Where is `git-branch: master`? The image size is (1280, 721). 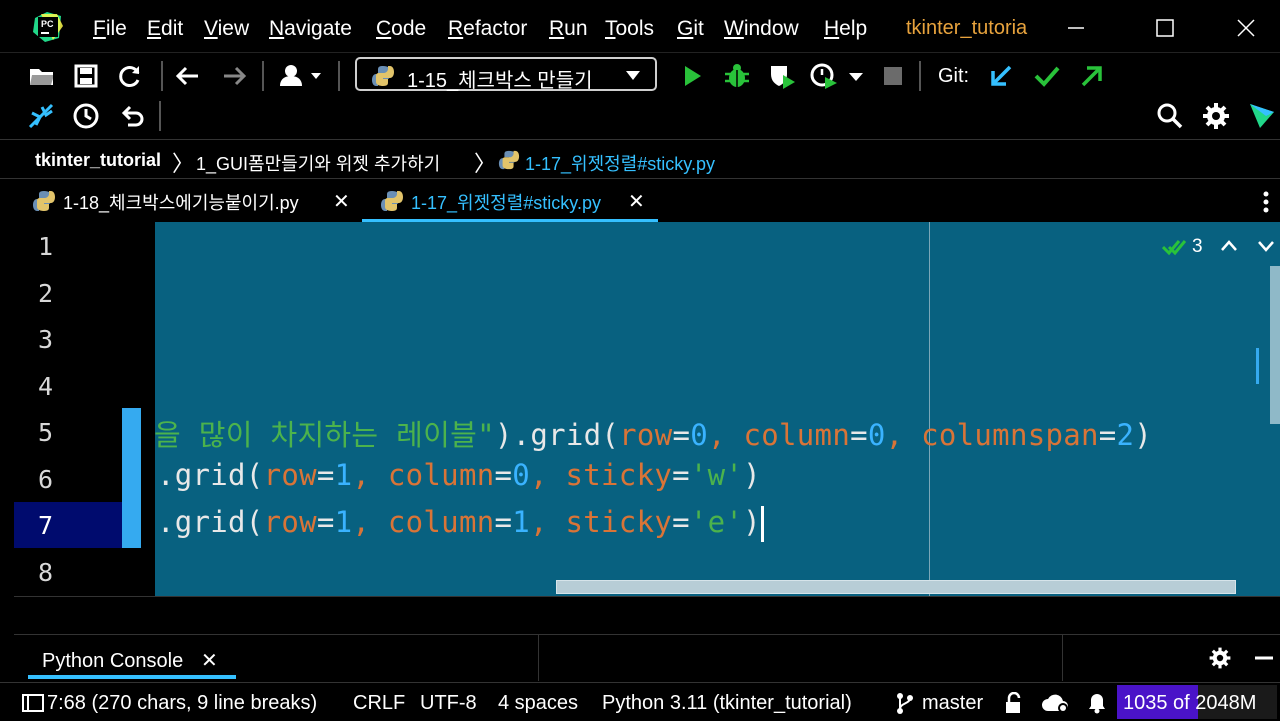
git-branch: master is located at coordinates (952, 703).